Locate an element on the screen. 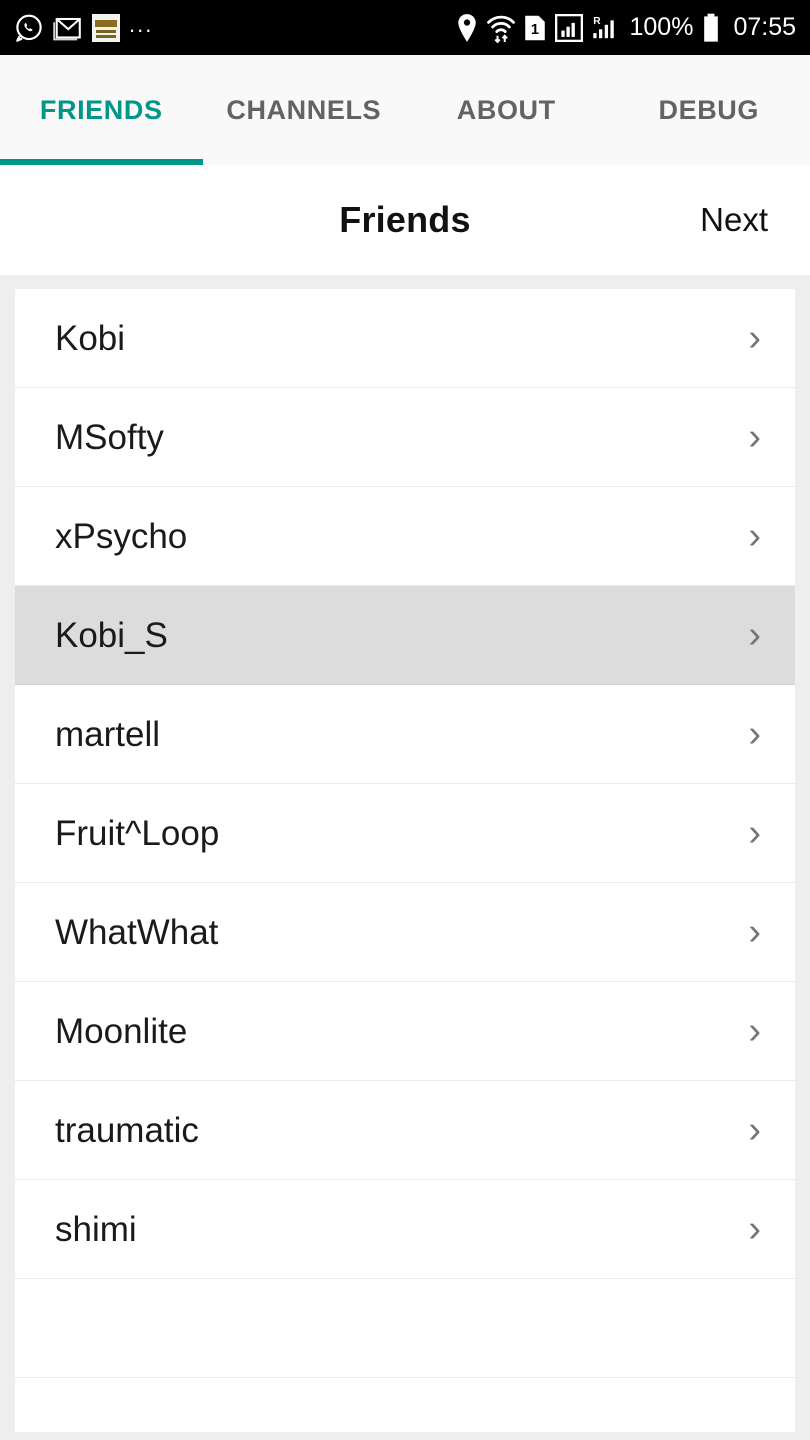 The image size is (810, 1440). friend-name: Fruit^Loop is located at coordinates (137, 833).